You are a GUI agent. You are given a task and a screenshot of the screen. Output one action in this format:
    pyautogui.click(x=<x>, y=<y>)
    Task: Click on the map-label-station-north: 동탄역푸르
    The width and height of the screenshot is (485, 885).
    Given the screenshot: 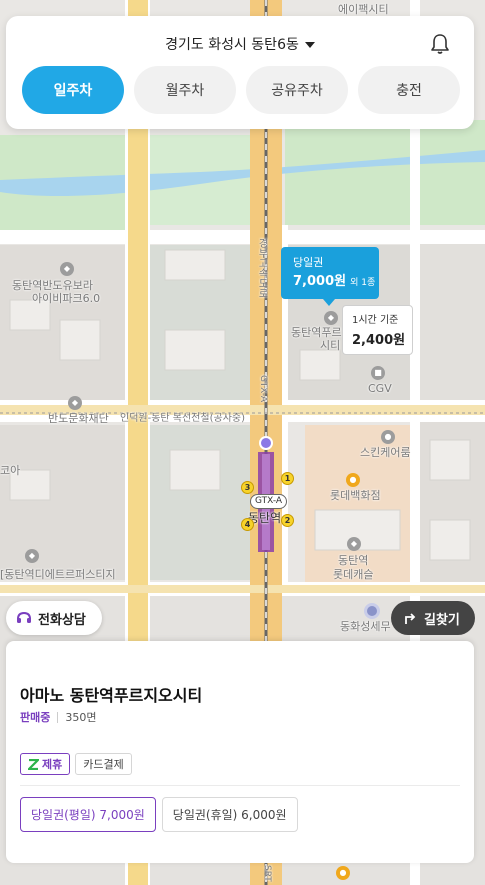 What is the action you would take?
    pyautogui.click(x=316, y=332)
    